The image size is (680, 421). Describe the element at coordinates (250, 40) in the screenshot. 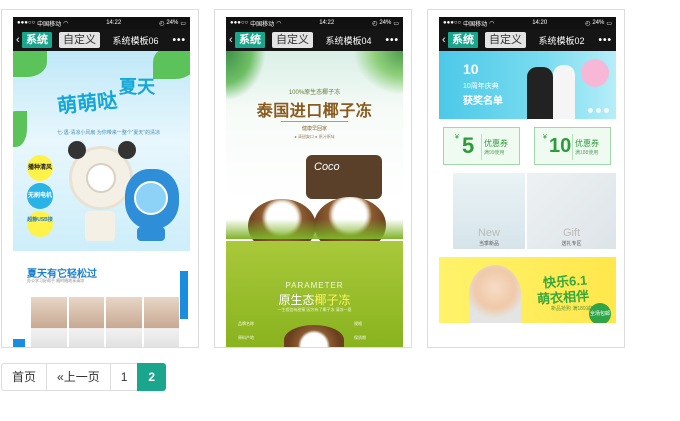

I see `badge-system: 系统` at that location.